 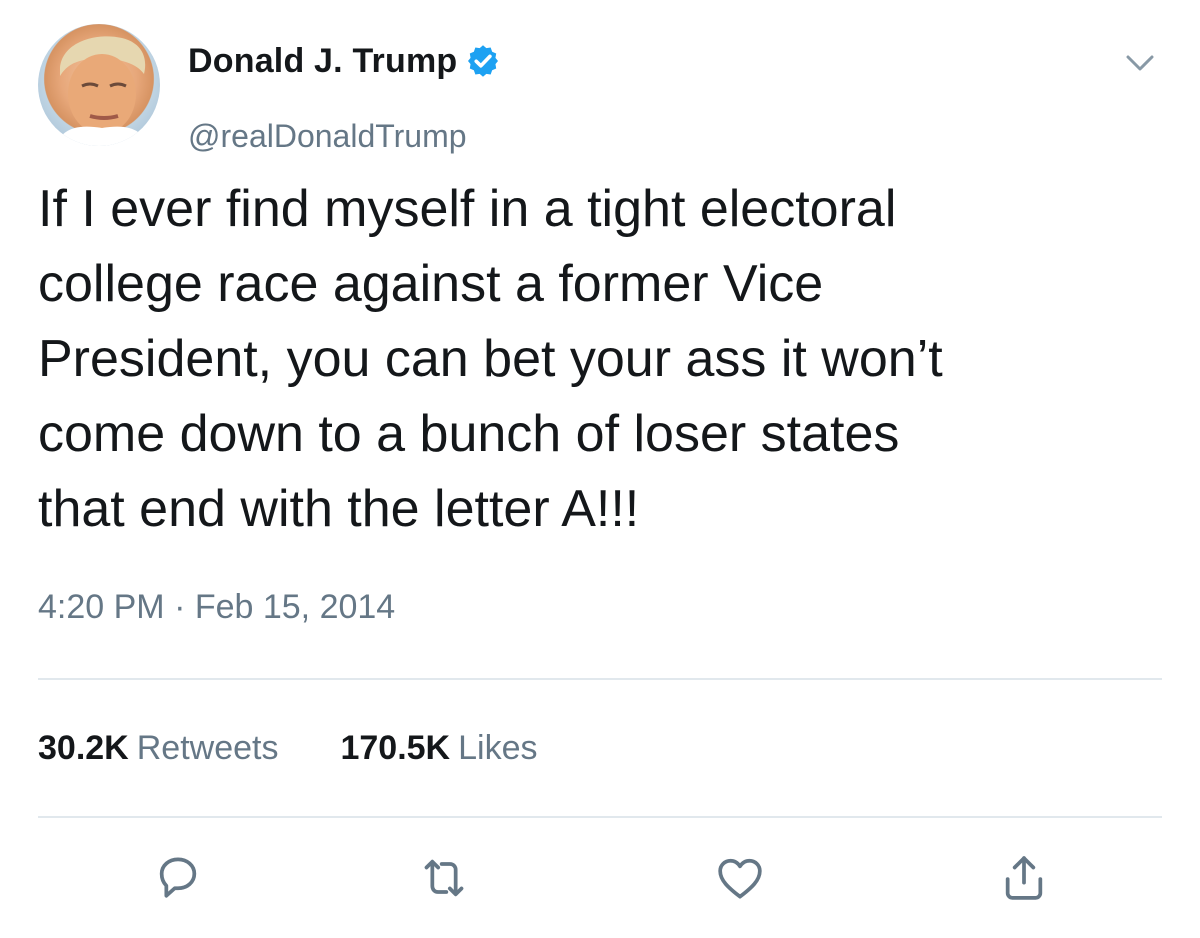 I want to click on retweet-icon, so click(x=444, y=878).